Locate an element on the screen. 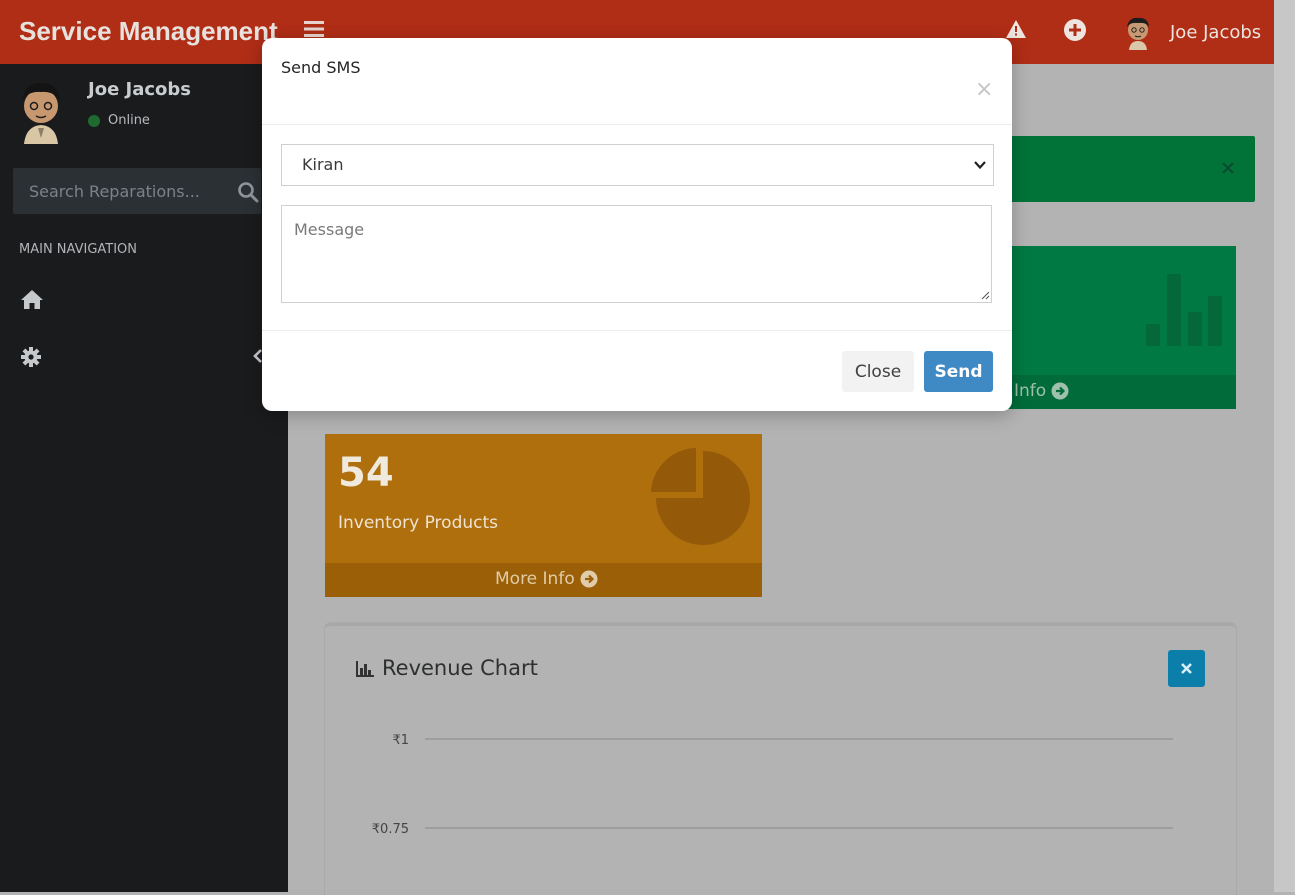 The width and height of the screenshot is (1295, 895). recipient-selected-value: Kiran is located at coordinates (323, 164).